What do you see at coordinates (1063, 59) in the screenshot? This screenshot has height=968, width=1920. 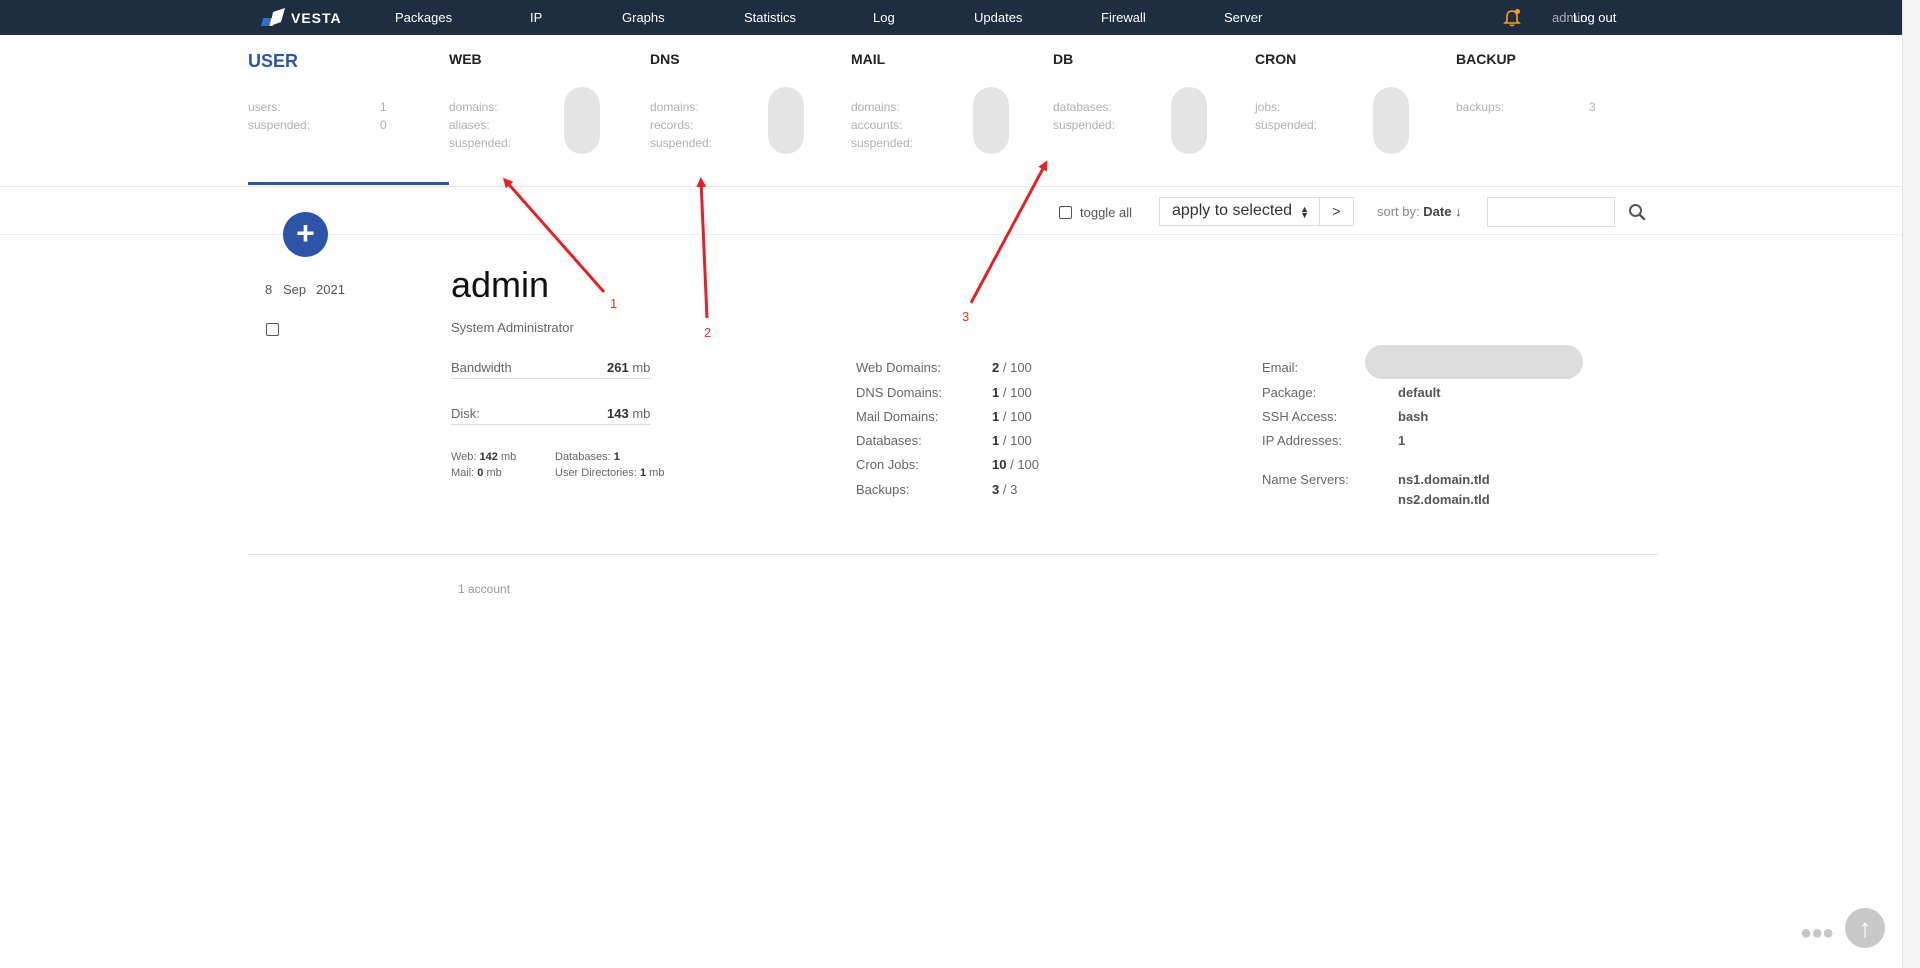 I see `tab-db-title: DB` at bounding box center [1063, 59].